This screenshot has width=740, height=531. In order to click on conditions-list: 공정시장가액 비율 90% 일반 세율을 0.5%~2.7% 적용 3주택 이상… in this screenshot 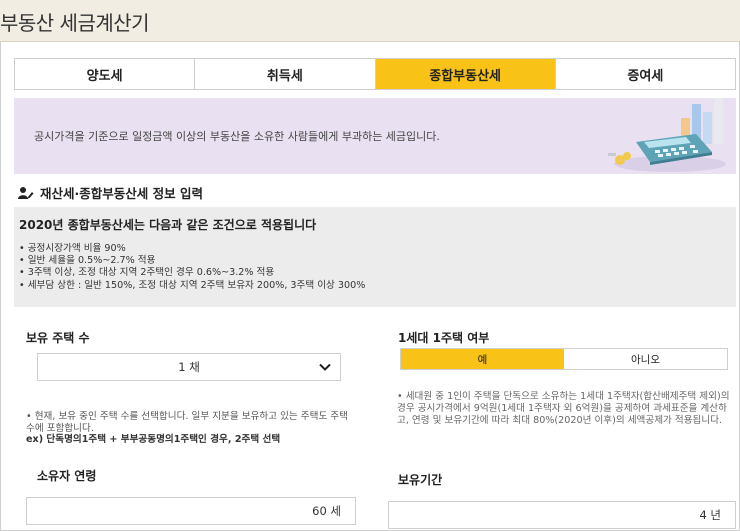, I will do `click(192, 267)`.